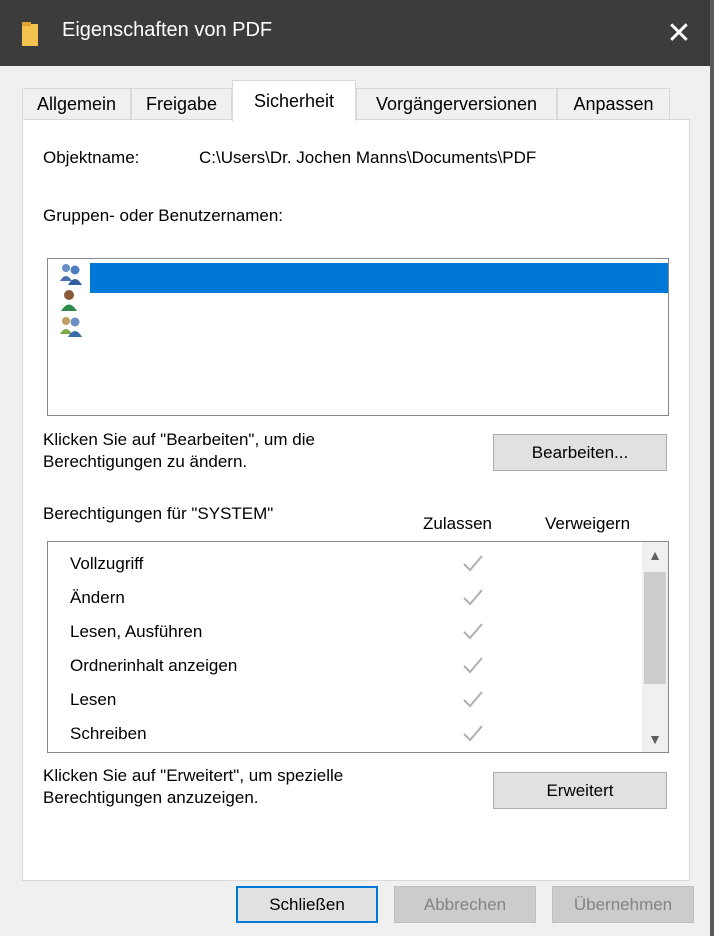  Describe the element at coordinates (167, 30) in the screenshot. I see `window-title: Eigenschaften von PDF` at that location.